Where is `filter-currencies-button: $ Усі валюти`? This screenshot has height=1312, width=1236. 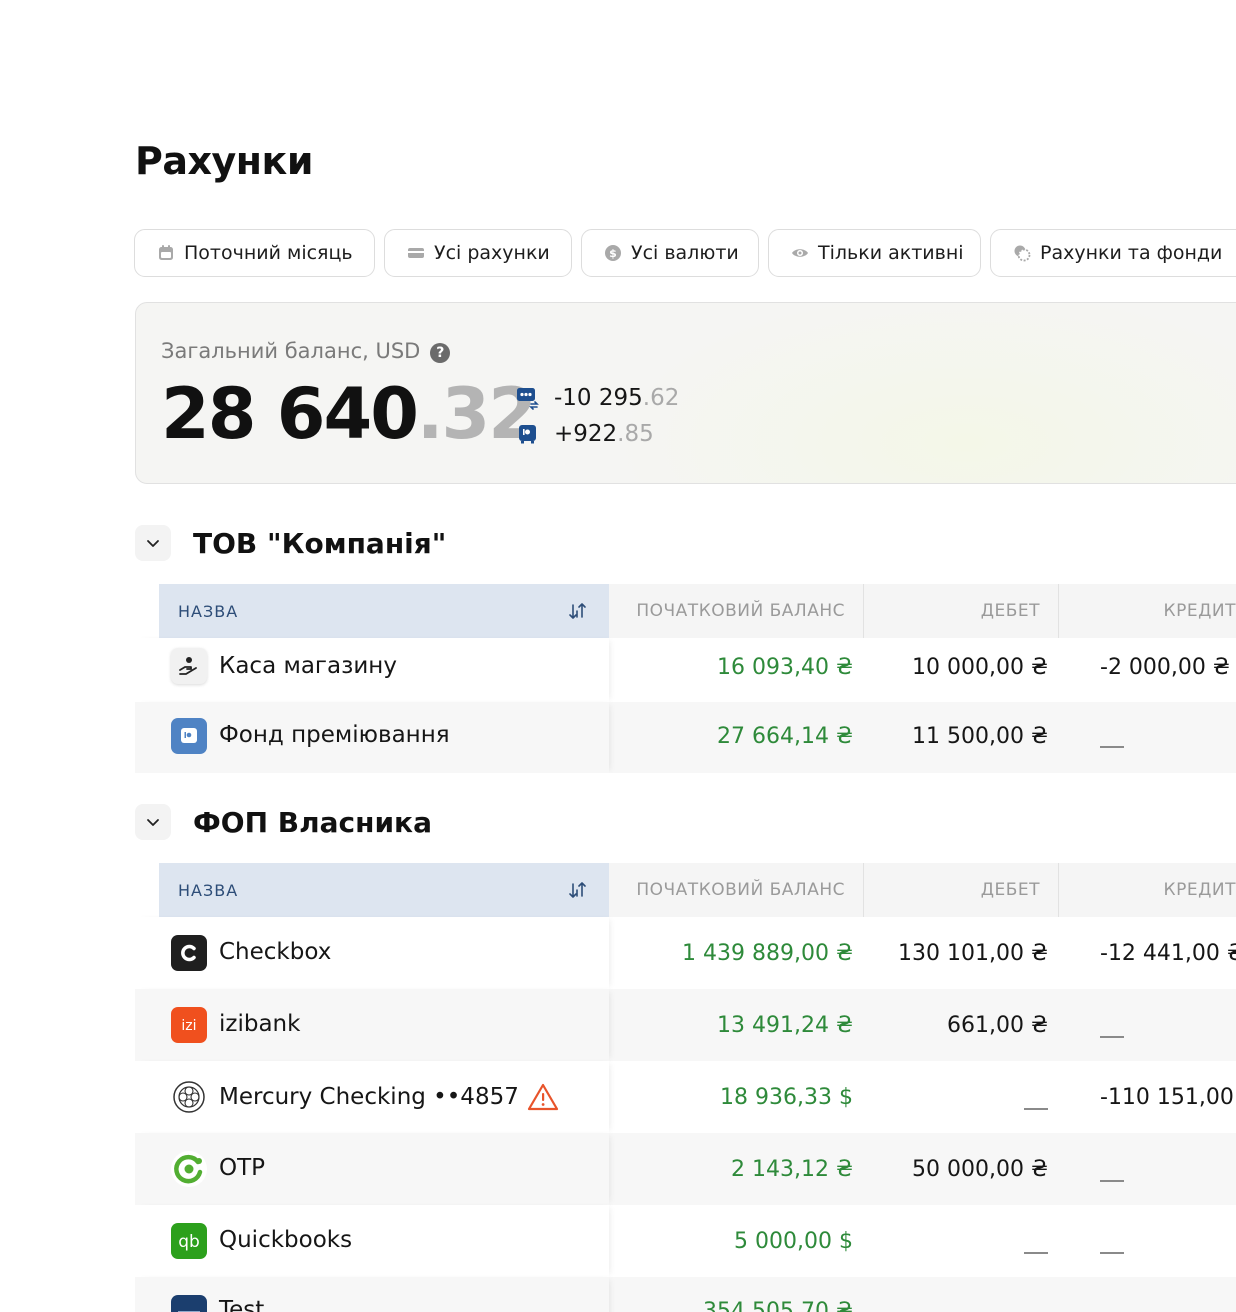
filter-currencies-button: $ Усі валюти is located at coordinates (670, 253).